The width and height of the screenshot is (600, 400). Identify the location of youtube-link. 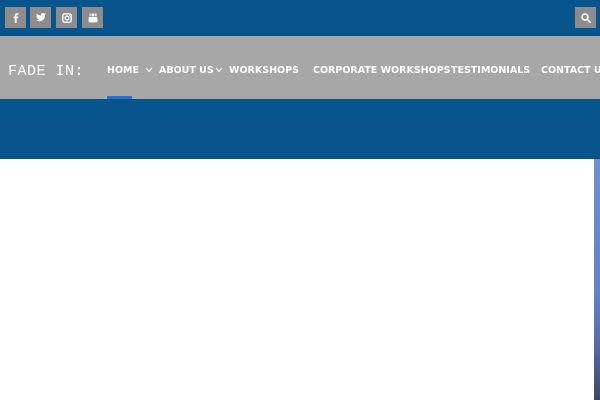
(92, 17).